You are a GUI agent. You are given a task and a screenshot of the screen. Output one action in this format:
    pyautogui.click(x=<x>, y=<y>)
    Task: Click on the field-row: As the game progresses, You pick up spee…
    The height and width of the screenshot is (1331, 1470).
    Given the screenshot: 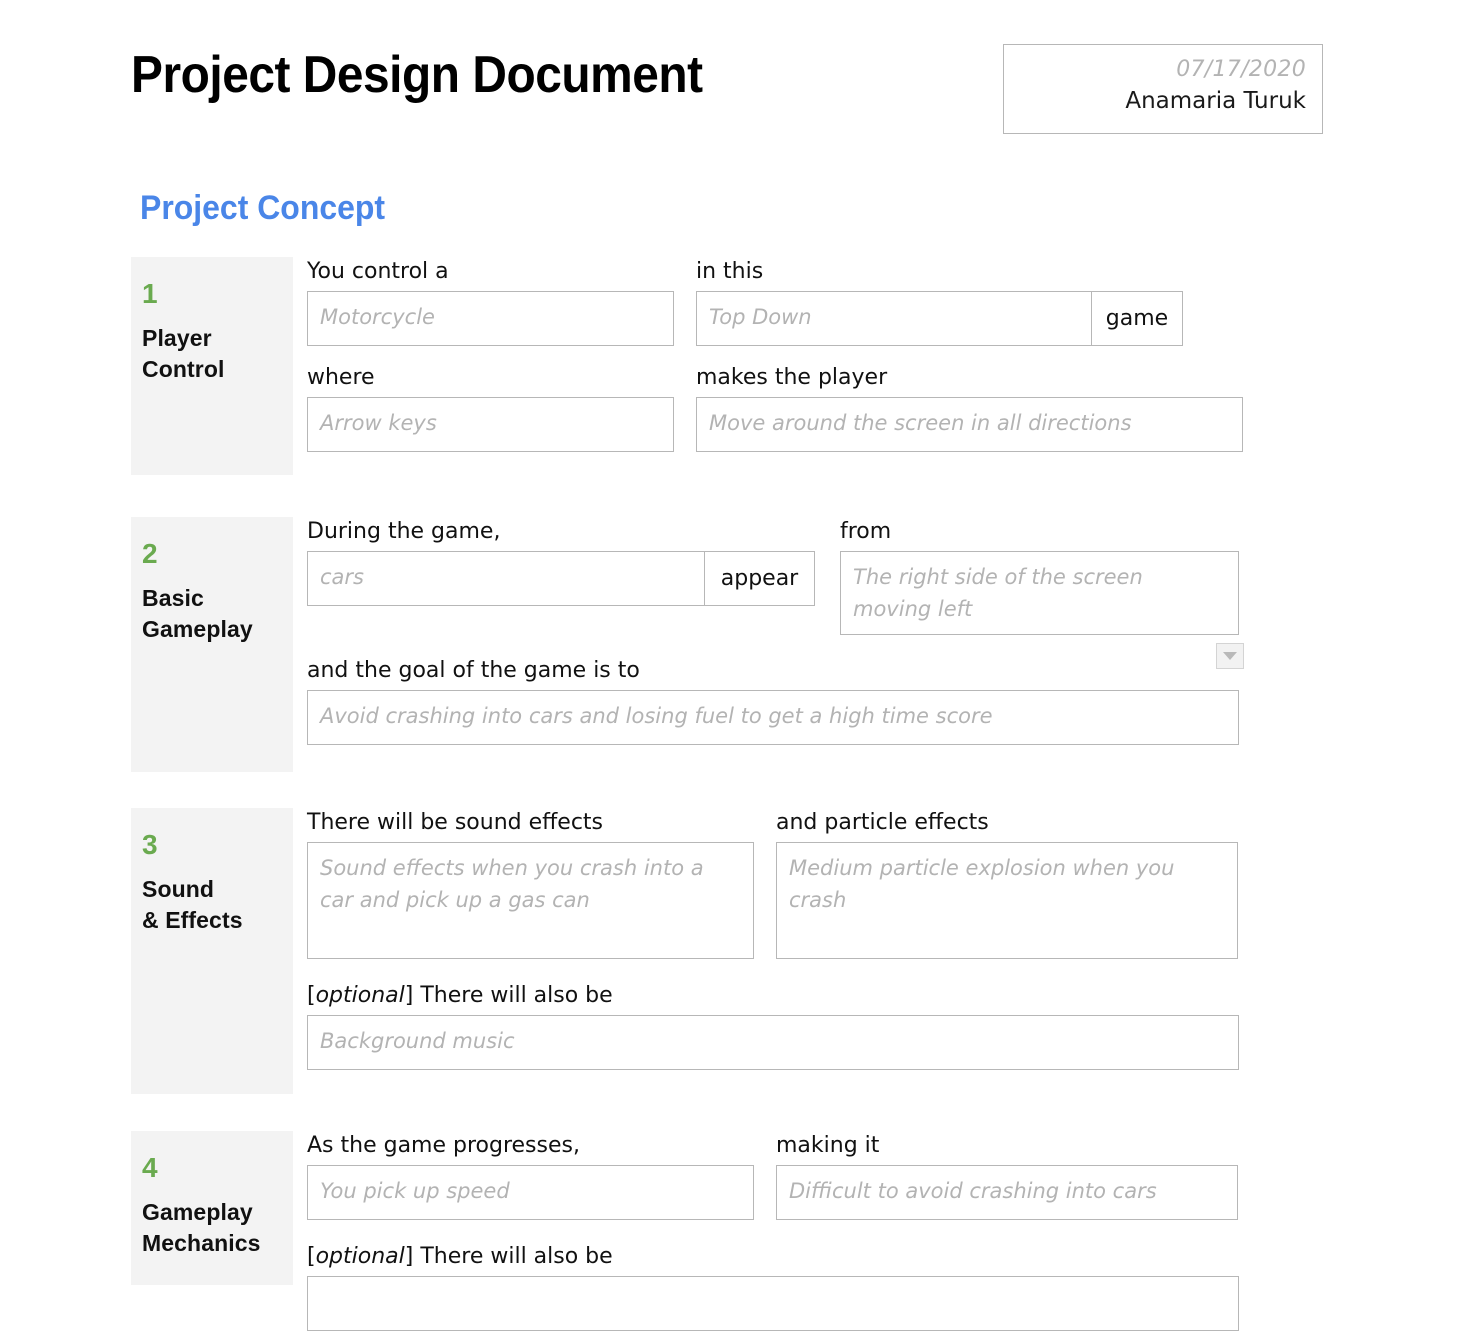 What is the action you would take?
    pyautogui.click(x=815, y=1175)
    